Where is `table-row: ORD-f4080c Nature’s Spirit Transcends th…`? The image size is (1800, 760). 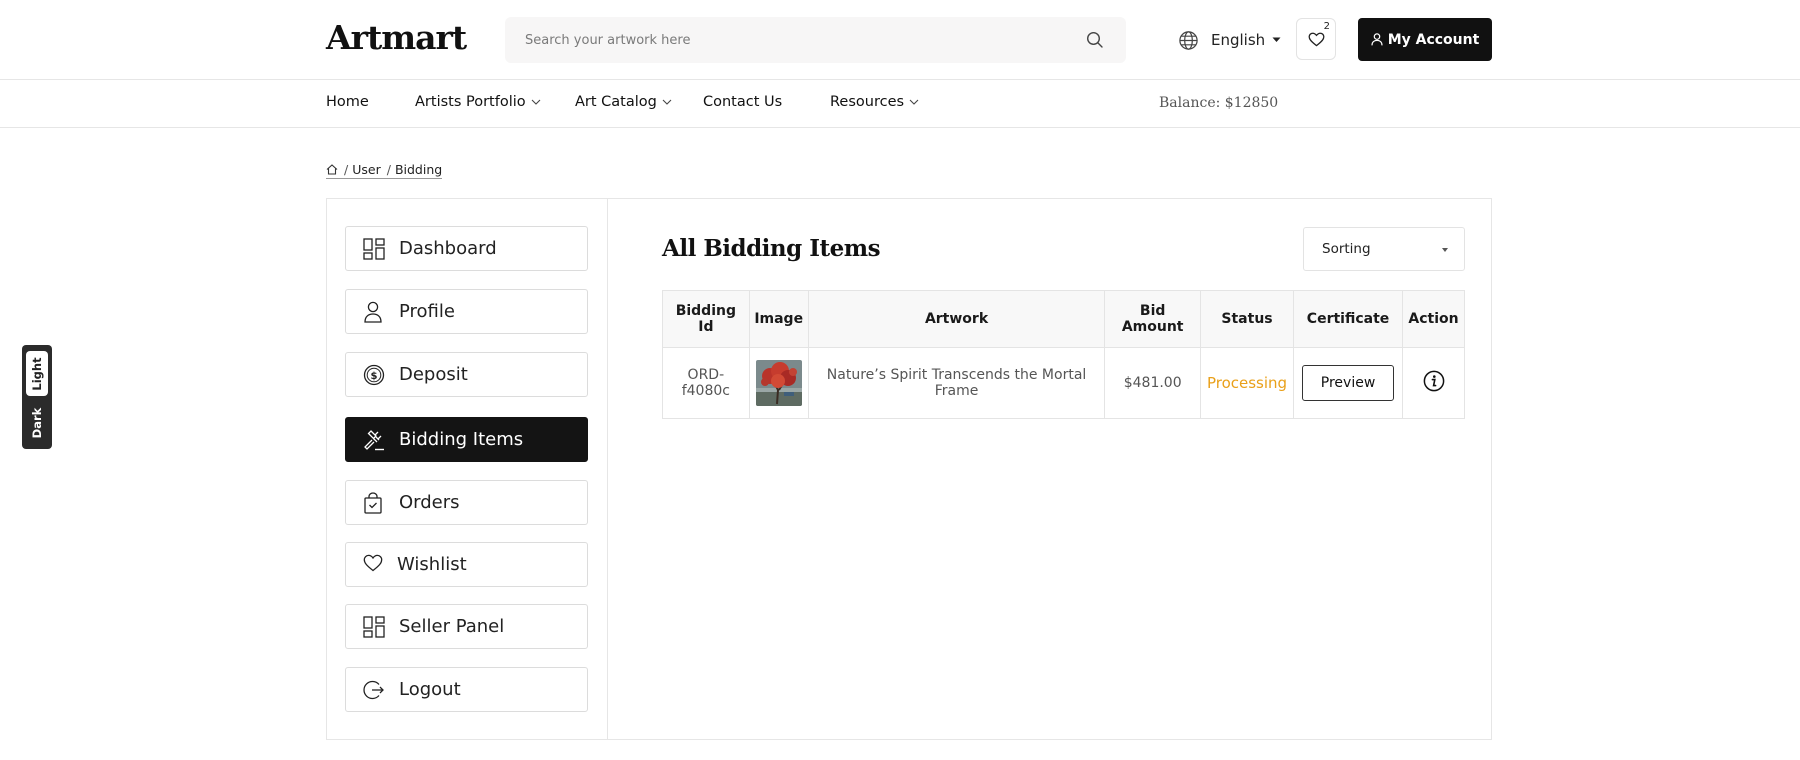
table-row: ORD-f4080c Nature’s Spirit Transcends th… is located at coordinates (1063, 383).